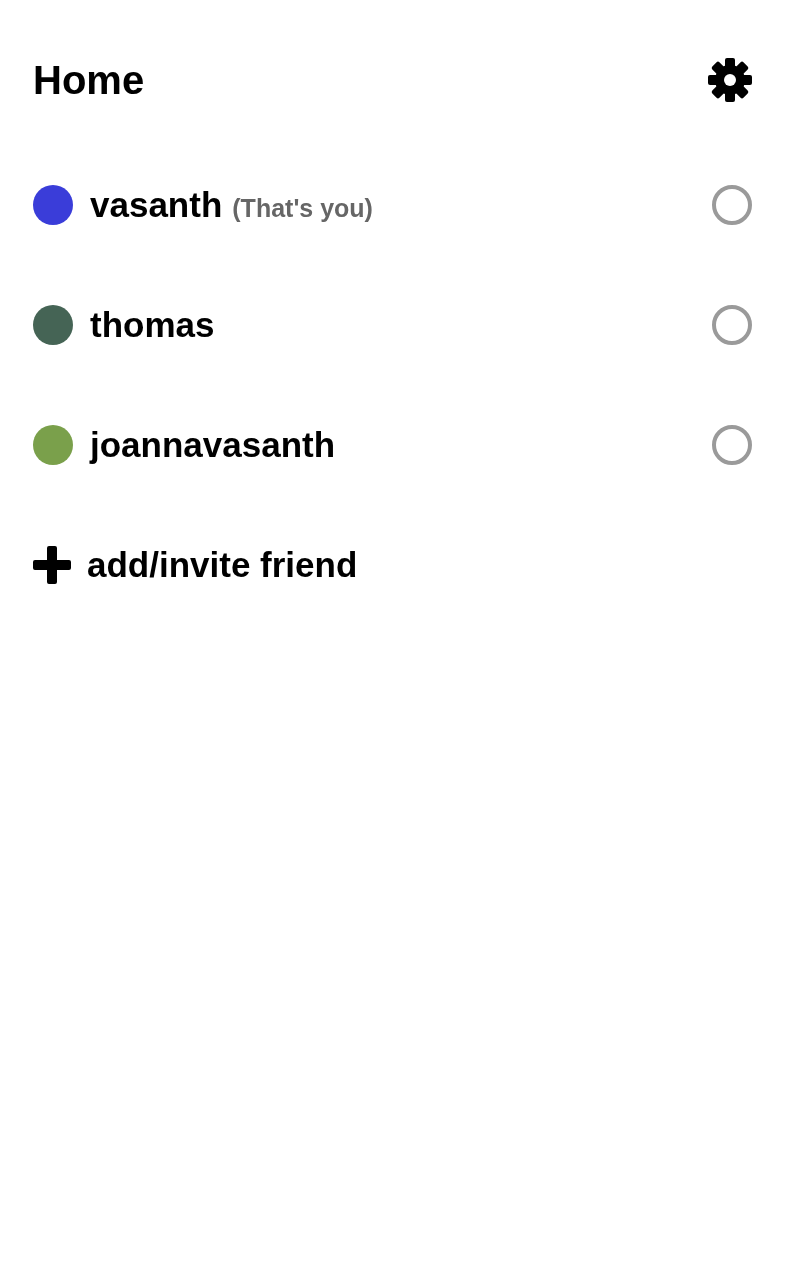 The width and height of the screenshot is (800, 1280). What do you see at coordinates (156, 205) in the screenshot?
I see `friend-name: vasanth` at bounding box center [156, 205].